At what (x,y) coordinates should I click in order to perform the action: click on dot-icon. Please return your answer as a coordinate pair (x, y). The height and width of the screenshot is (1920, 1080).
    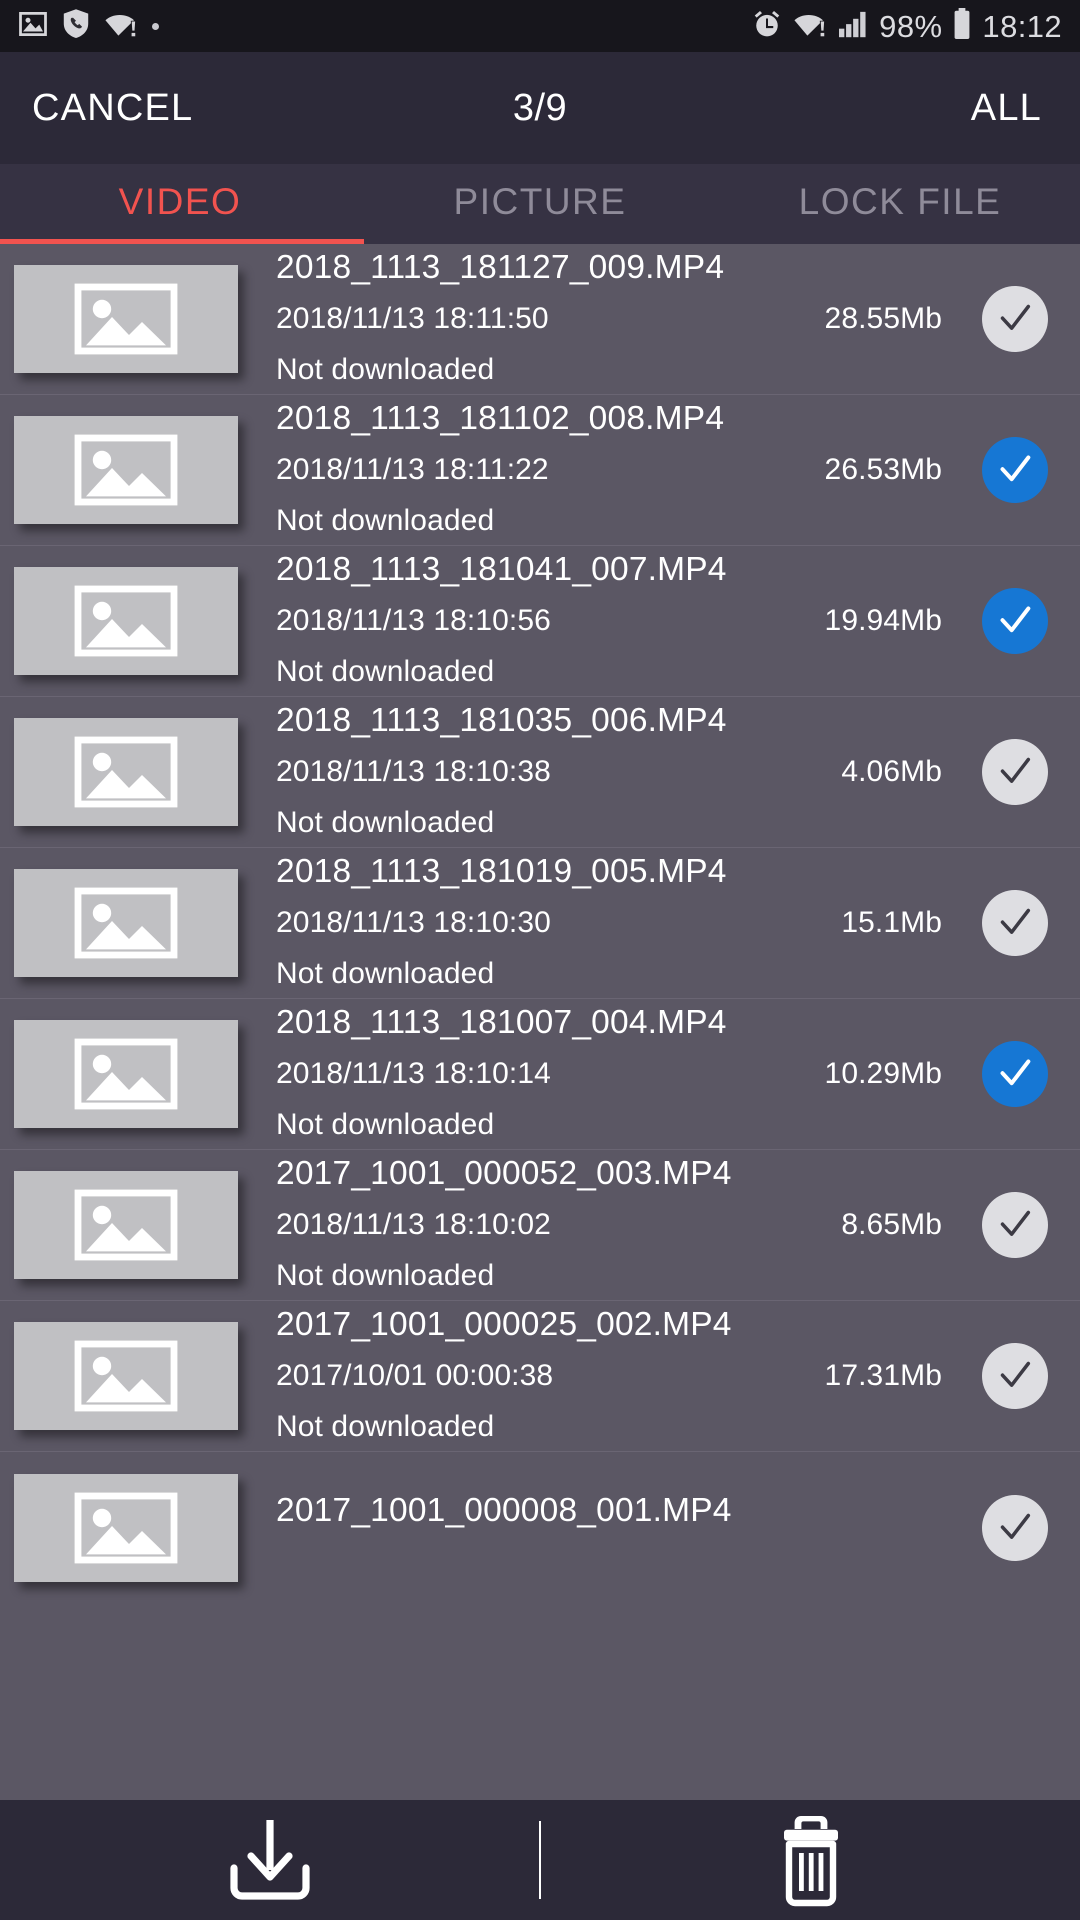
    Looking at the image, I should click on (155, 26).